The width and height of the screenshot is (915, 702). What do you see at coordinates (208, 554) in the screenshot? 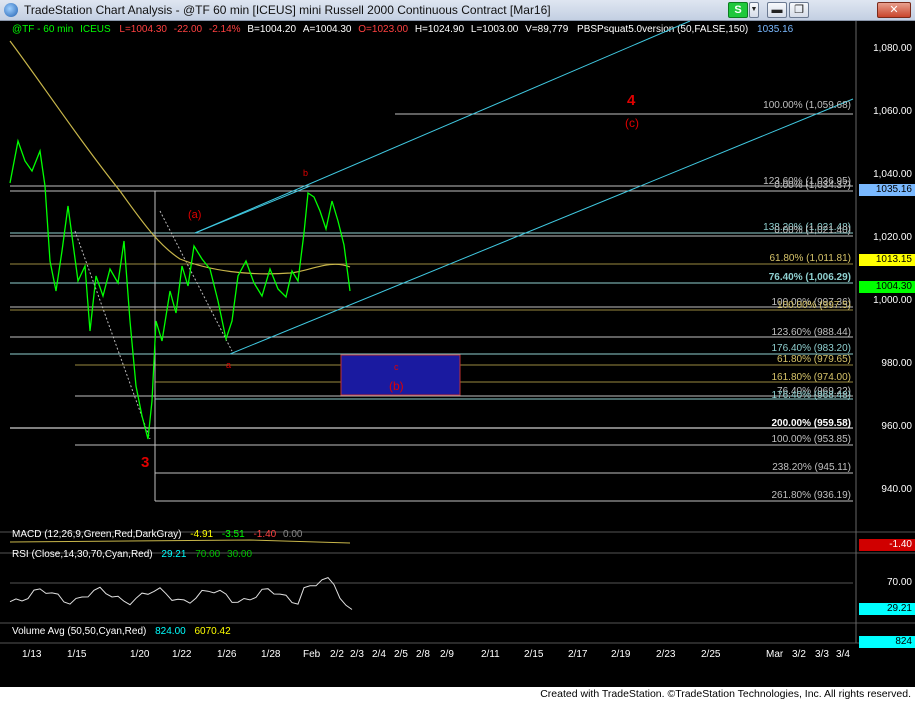
I see `rsi-overbought: 70.00` at bounding box center [208, 554].